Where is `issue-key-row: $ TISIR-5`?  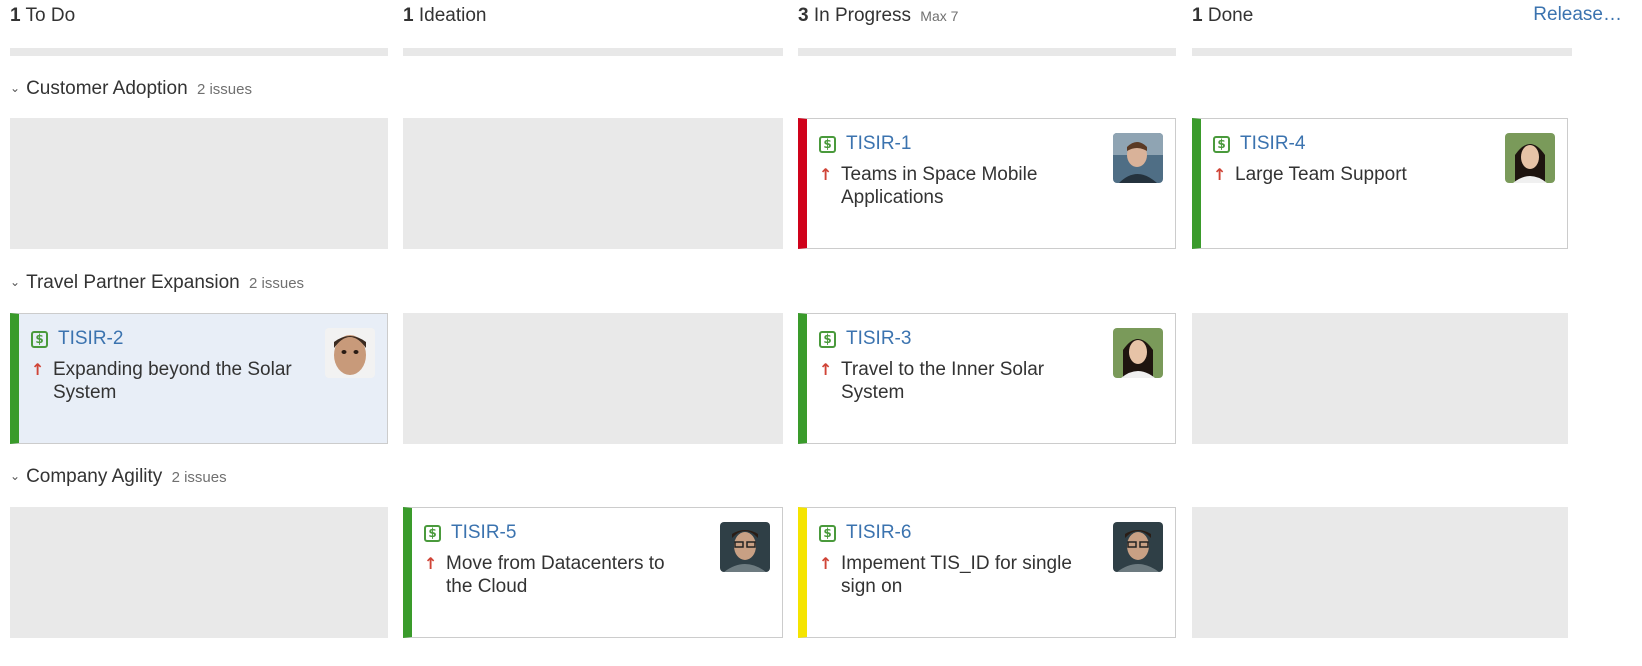 issue-key-row: $ TISIR-5 is located at coordinates (470, 533).